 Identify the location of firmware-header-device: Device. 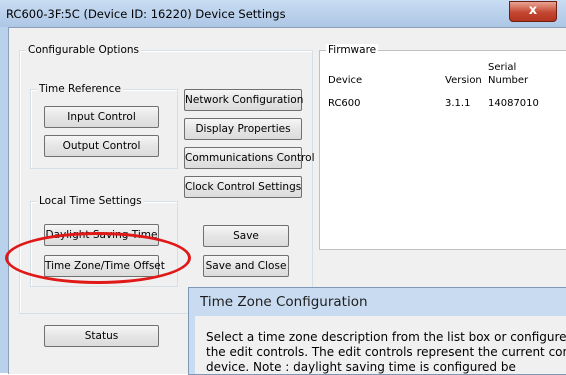
(345, 80).